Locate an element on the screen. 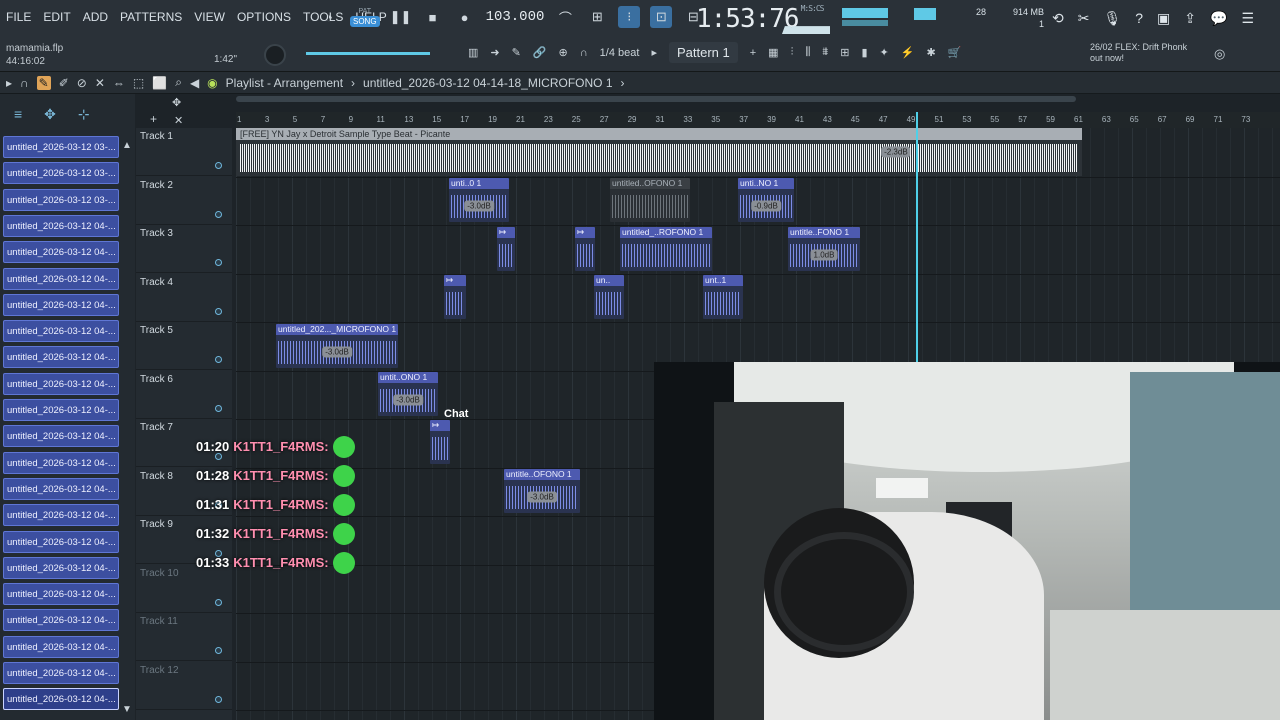 The width and height of the screenshot is (1280, 720). track-header: Track 4 is located at coordinates (184, 298).